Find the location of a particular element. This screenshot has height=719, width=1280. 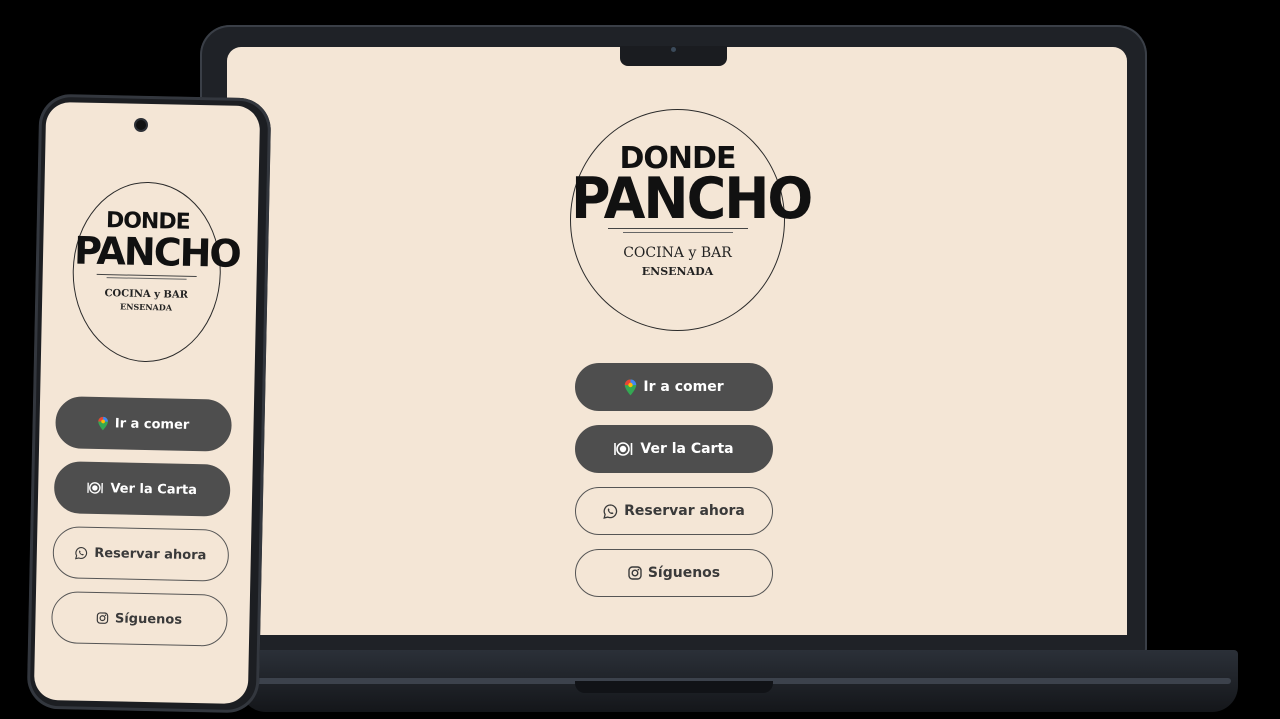

laptop-camera is located at coordinates (673, 49).